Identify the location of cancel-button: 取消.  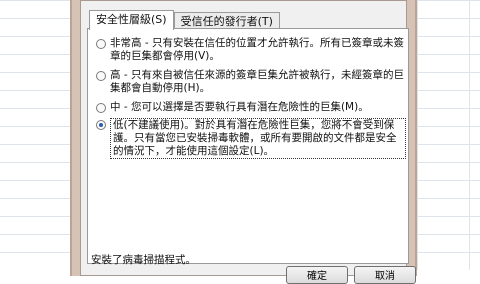
(385, 275).